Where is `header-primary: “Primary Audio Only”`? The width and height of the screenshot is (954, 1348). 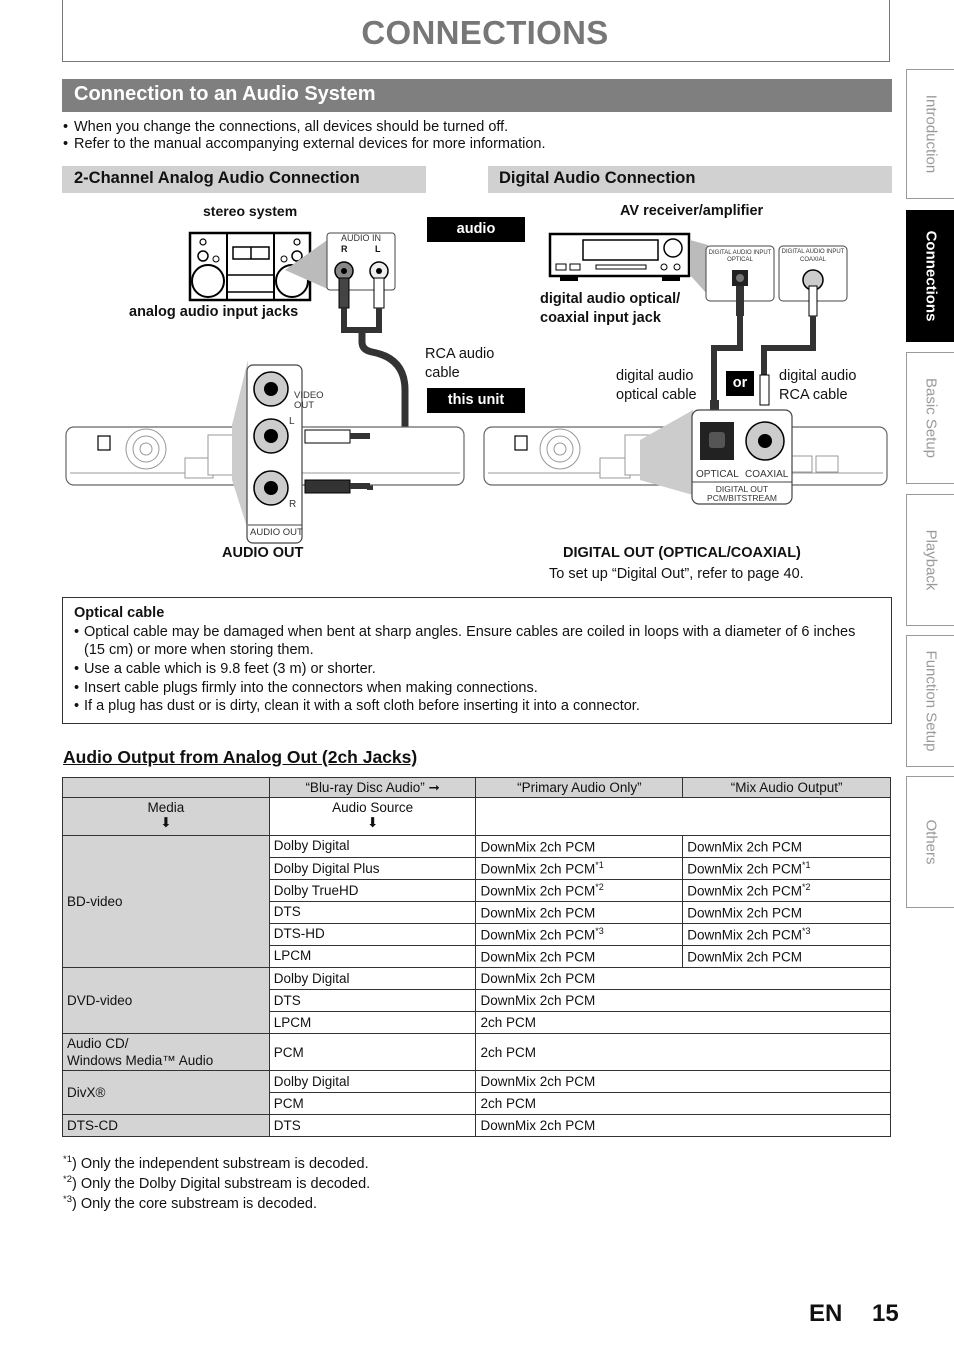 header-primary: “Primary Audio Only” is located at coordinates (579, 787).